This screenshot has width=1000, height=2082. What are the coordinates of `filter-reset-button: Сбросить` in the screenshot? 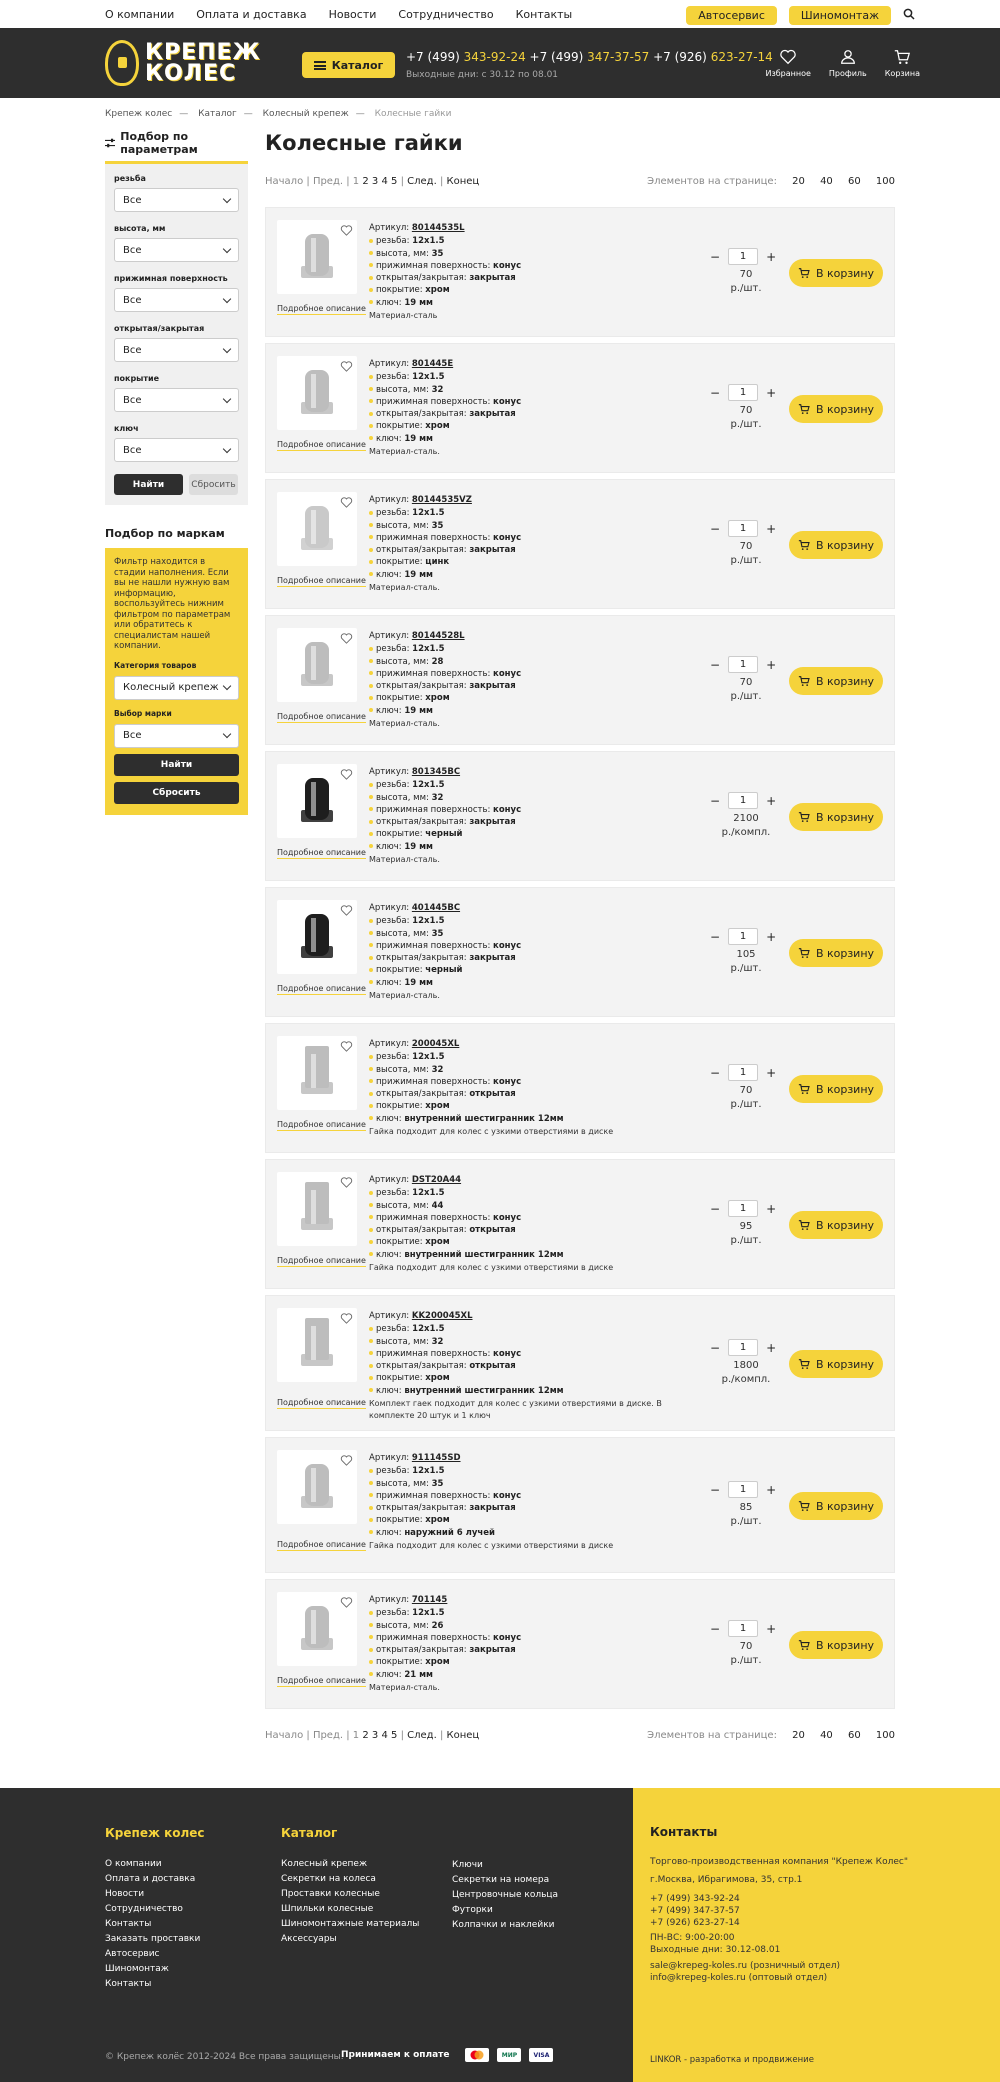 It's located at (213, 484).